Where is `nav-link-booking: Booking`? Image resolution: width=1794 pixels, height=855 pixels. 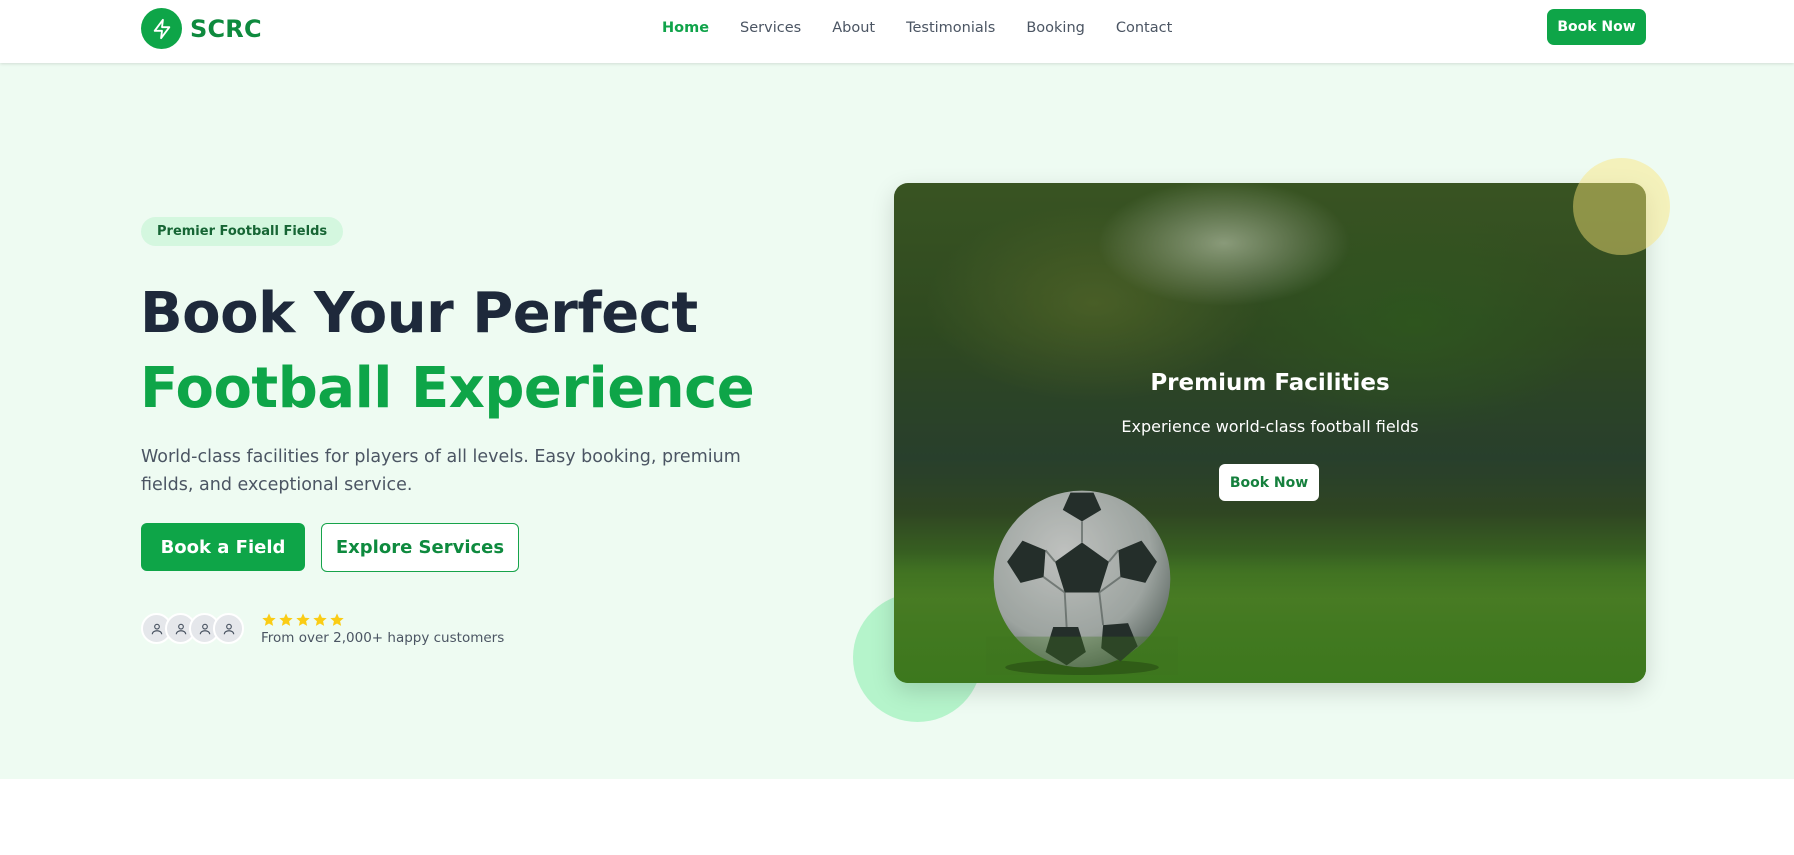 nav-link-booking: Booking is located at coordinates (1055, 28).